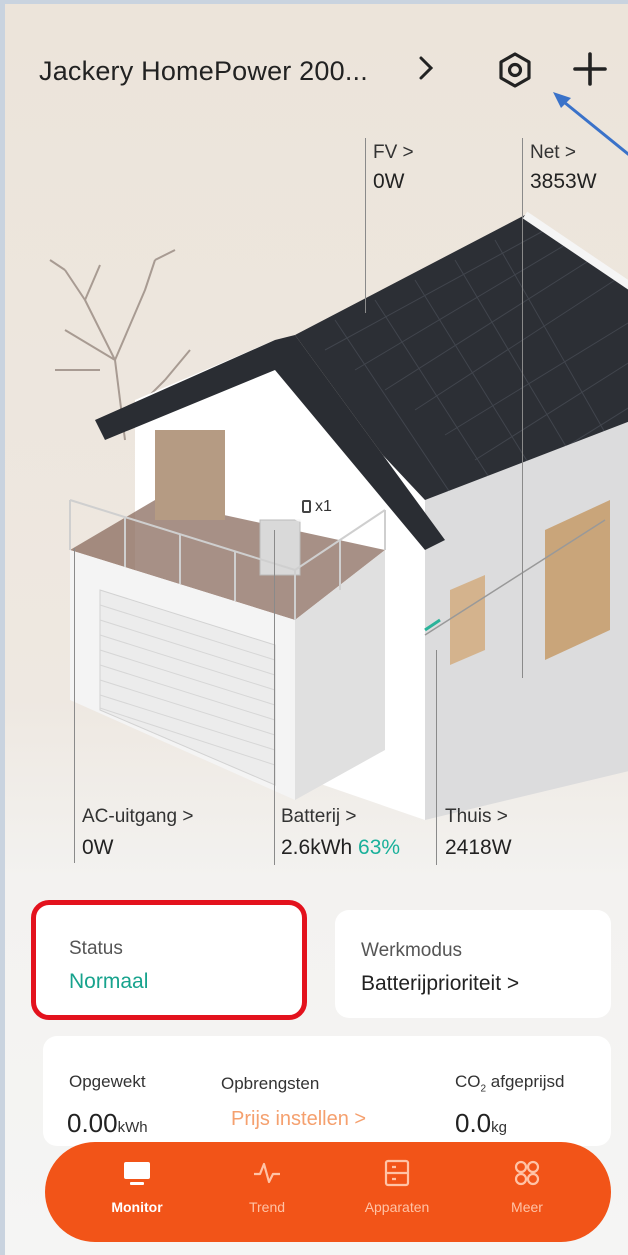  I want to click on co2-label: CO2 afgeprijsd, so click(510, 1083).